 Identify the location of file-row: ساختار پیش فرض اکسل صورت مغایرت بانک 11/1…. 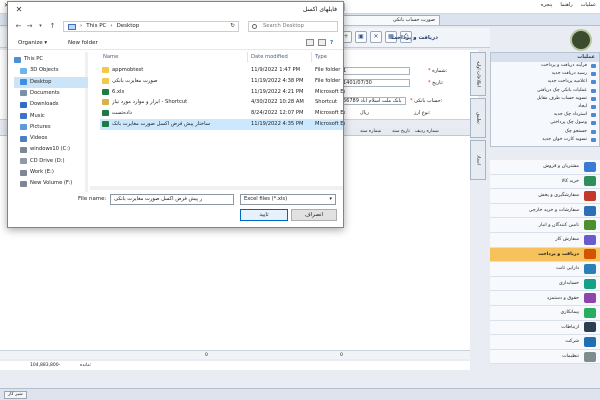
(222, 124).